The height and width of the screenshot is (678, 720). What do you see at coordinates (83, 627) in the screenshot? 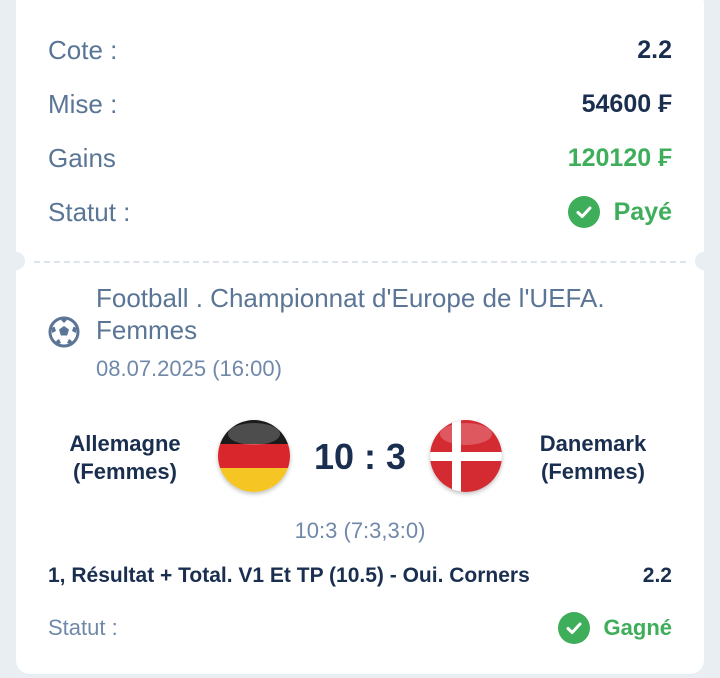
I see `bet-status-label: Statut :` at bounding box center [83, 627].